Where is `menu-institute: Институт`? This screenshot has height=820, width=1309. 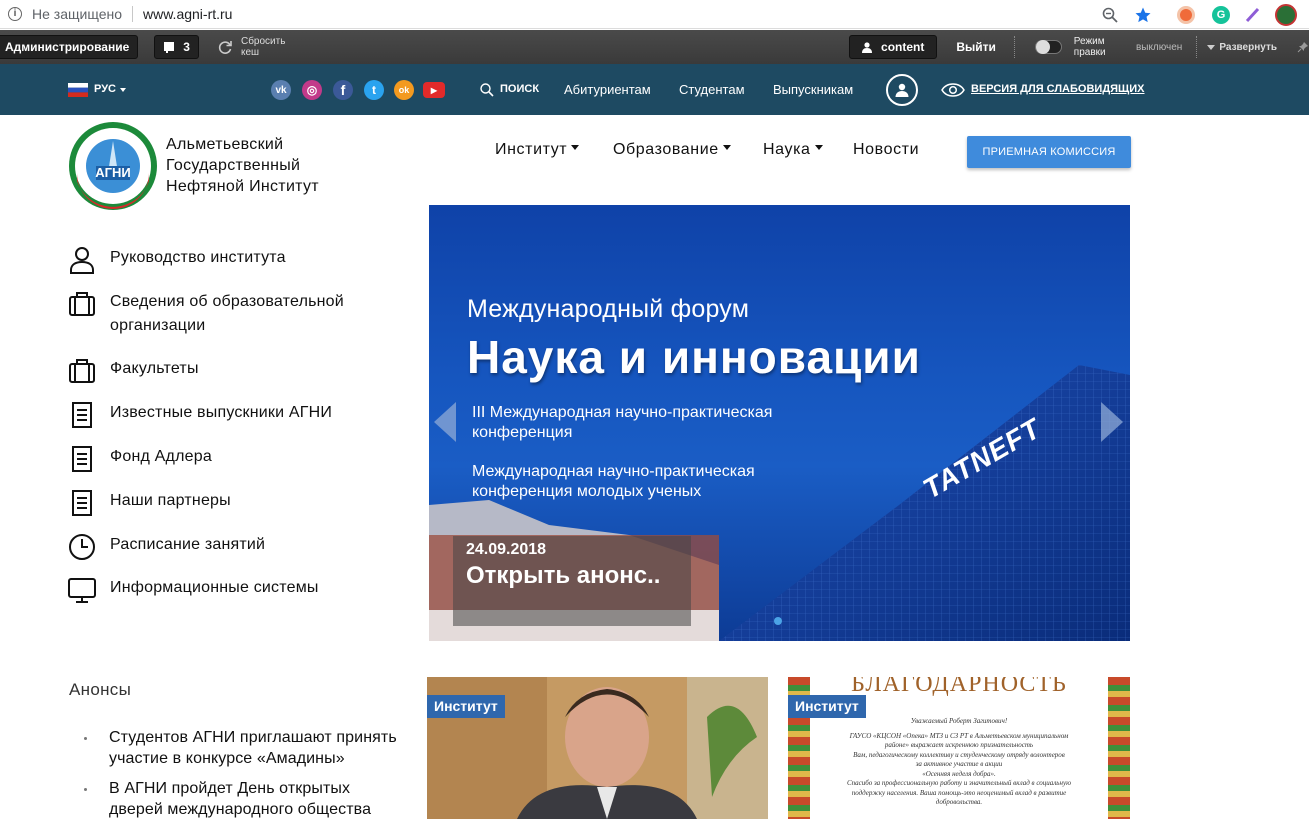 menu-institute: Институт is located at coordinates (537, 150).